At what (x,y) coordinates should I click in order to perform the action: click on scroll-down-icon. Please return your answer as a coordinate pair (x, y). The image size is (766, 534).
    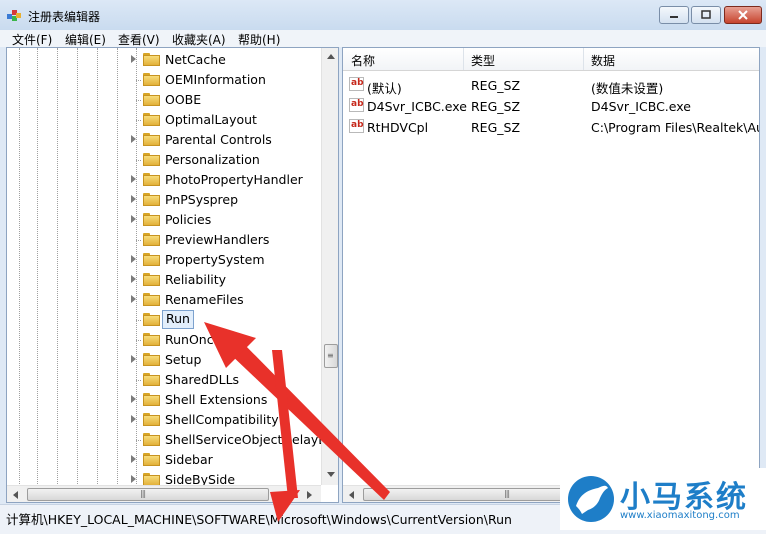
    Looking at the image, I should click on (331, 474).